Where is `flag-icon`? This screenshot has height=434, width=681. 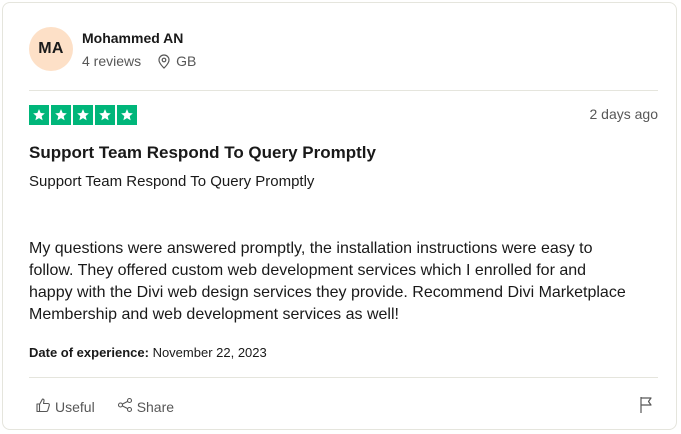 flag-icon is located at coordinates (646, 407).